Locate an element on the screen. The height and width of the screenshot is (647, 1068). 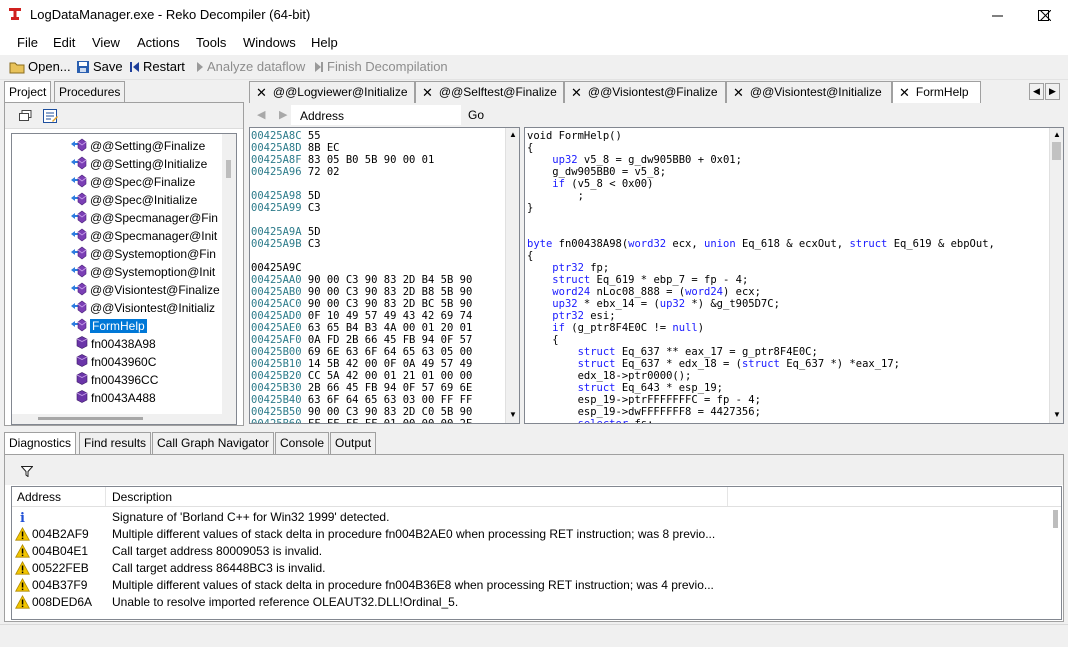
code-line: { is located at coordinates (530, 148).